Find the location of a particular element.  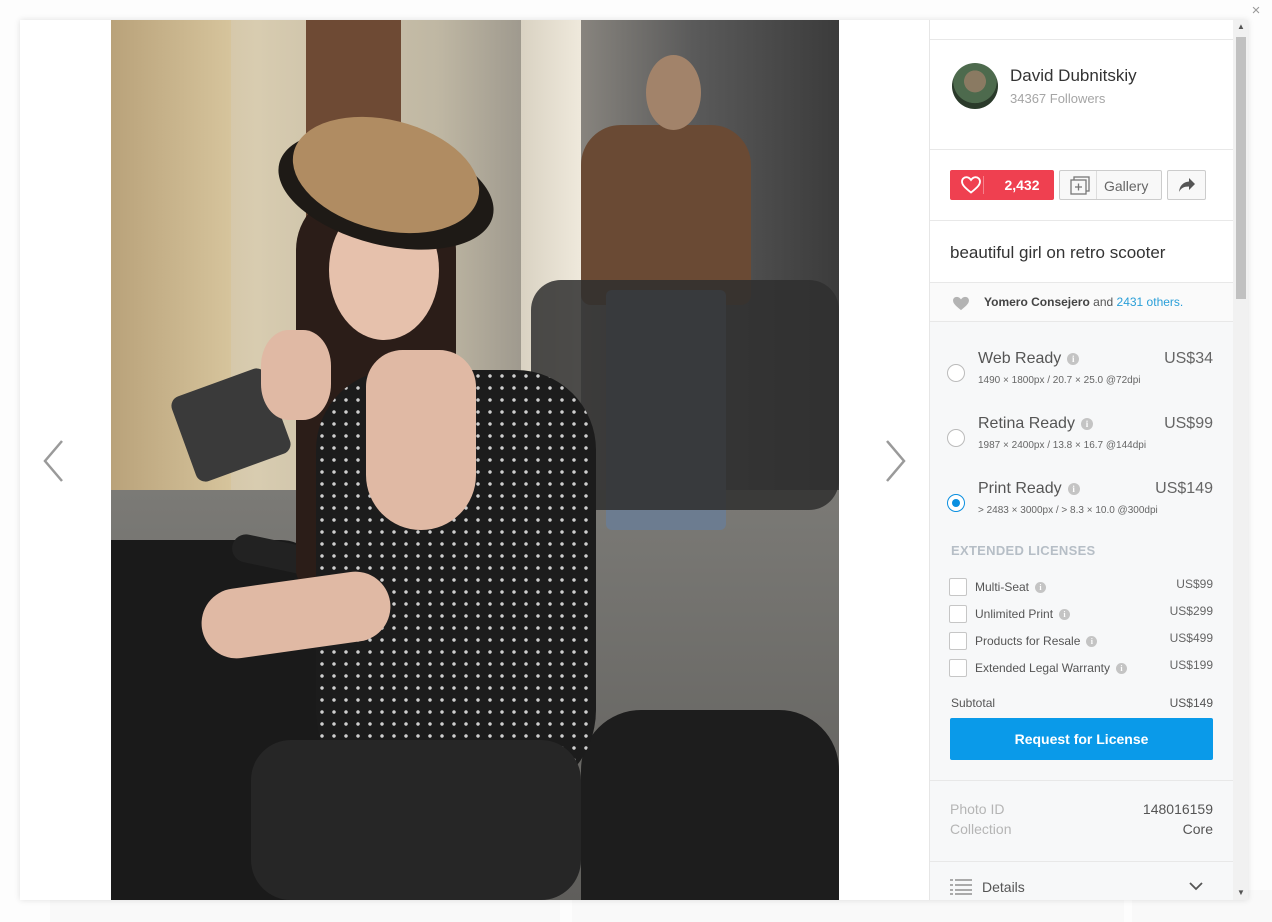

license-dimensions: > 2483 × 3000px / > 8.3 × 10.0 @300dpi is located at coordinates (1068, 510).